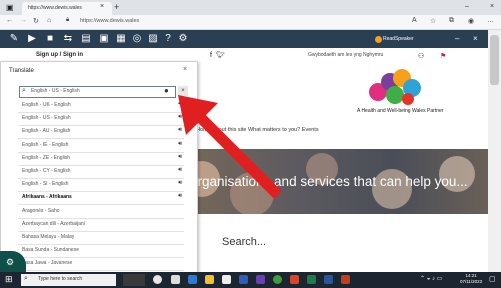 The image size is (501, 288). Describe the element at coordinates (68, 39) in the screenshot. I see `translate-icon: ⇆` at that location.